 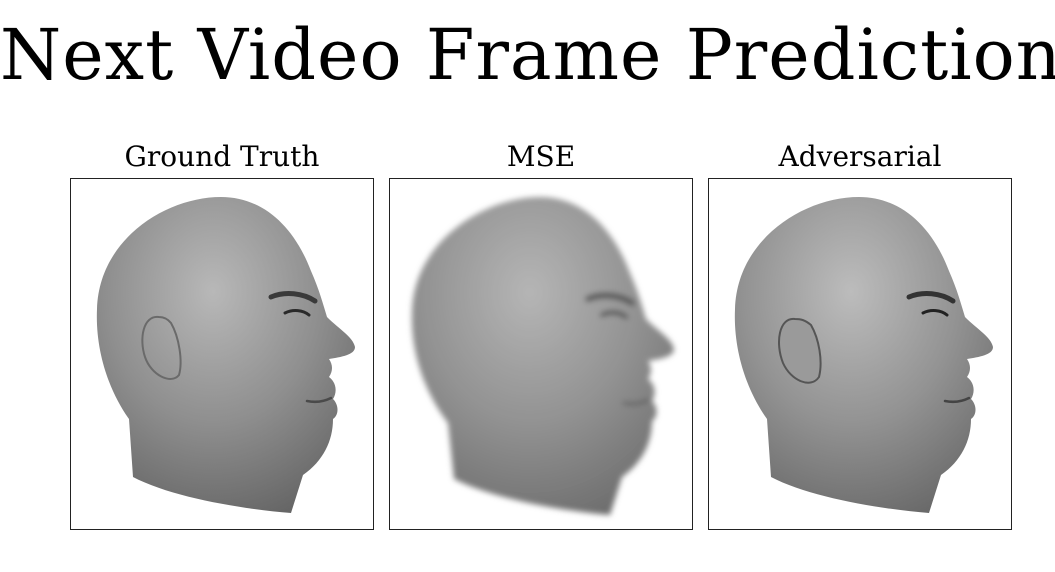 I want to click on panel-label: MSE, so click(x=541, y=156).